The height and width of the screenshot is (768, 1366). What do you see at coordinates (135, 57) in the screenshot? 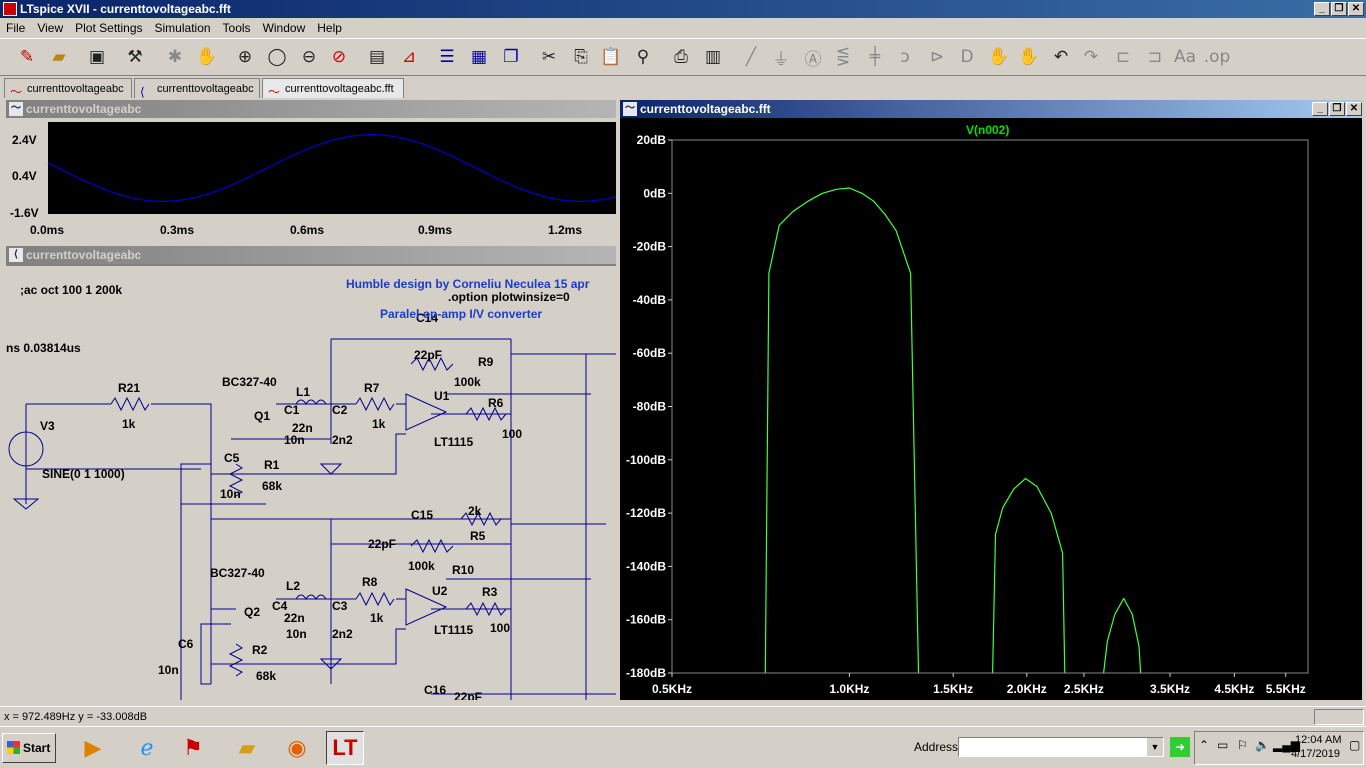
I see `control-panel-icon: ⚒` at bounding box center [135, 57].